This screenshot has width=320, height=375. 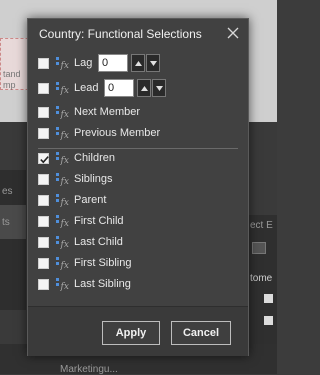 What do you see at coordinates (43, 263) in the screenshot?
I see `first-sibling-checkbox` at bounding box center [43, 263].